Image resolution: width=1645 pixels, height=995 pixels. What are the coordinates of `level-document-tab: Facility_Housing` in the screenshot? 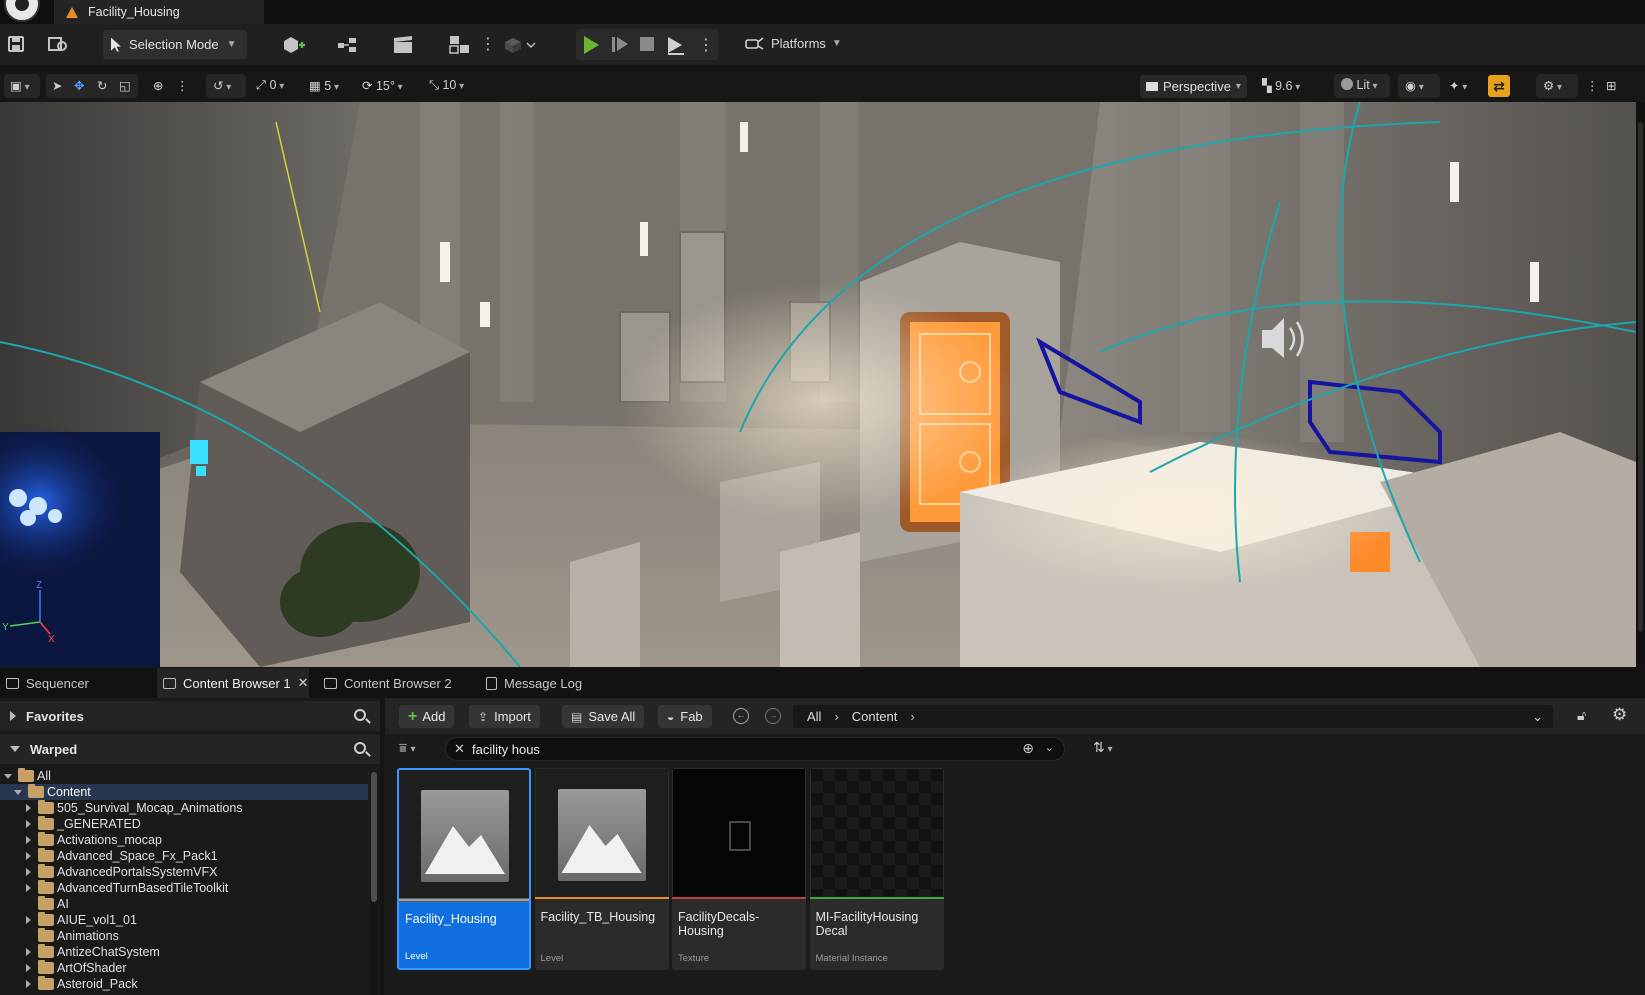 It's located at (159, 12).